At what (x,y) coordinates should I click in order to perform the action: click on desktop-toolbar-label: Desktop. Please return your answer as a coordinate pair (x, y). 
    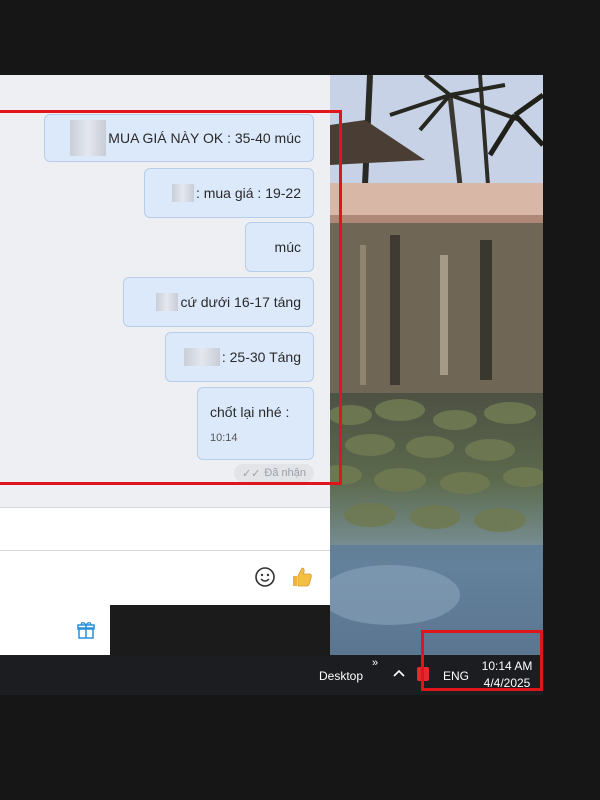
    Looking at the image, I should click on (341, 676).